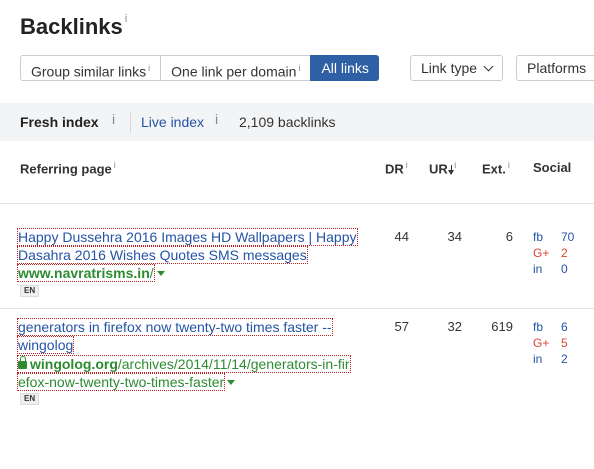 Image resolution: width=594 pixels, height=469 pixels. I want to click on ur-header: UR i, so click(442, 168).